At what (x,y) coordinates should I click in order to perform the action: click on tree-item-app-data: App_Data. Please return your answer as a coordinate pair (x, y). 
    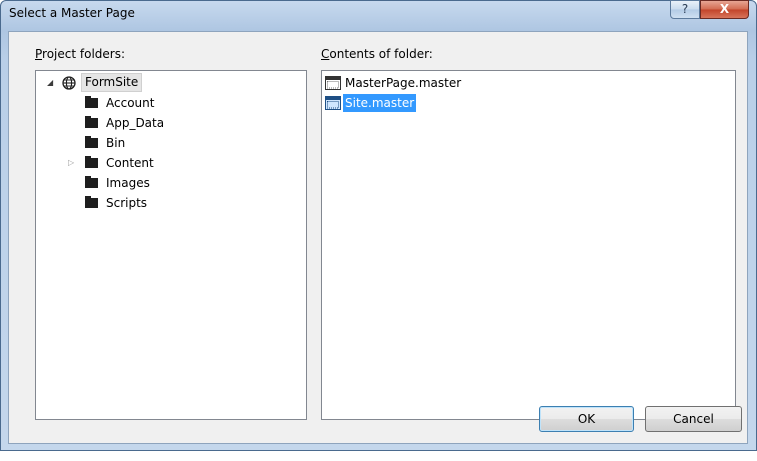
    Looking at the image, I should click on (171, 123).